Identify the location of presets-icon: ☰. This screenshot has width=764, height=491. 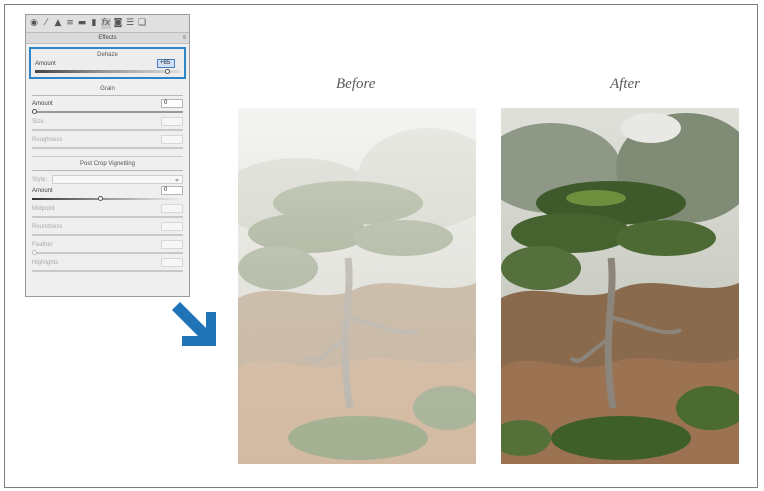
(130, 23).